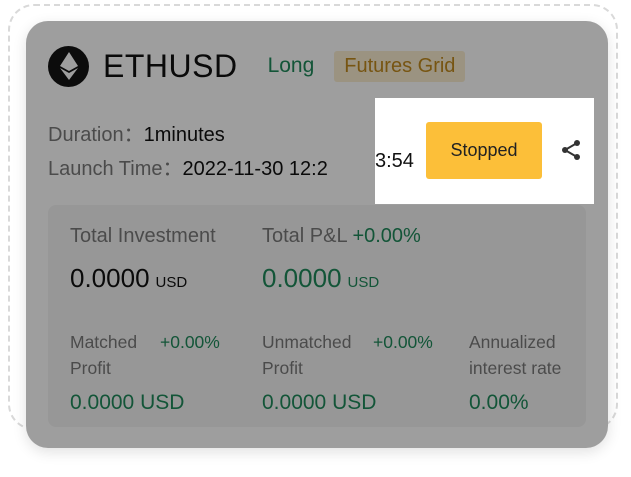  Describe the element at coordinates (291, 65) in the screenshot. I see `direction-label: Long` at that location.